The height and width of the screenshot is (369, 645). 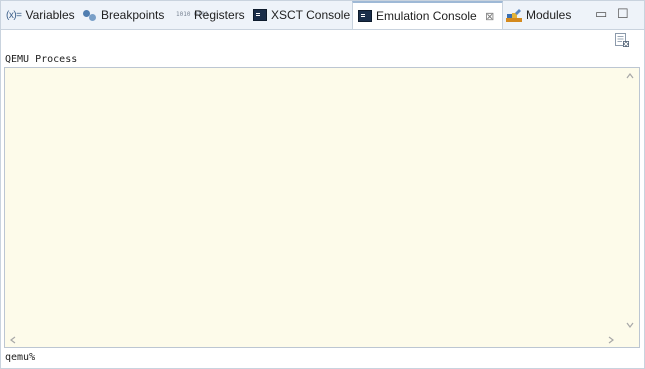 I want to click on tab-breakpoints: Breakpoints, so click(x=123, y=15).